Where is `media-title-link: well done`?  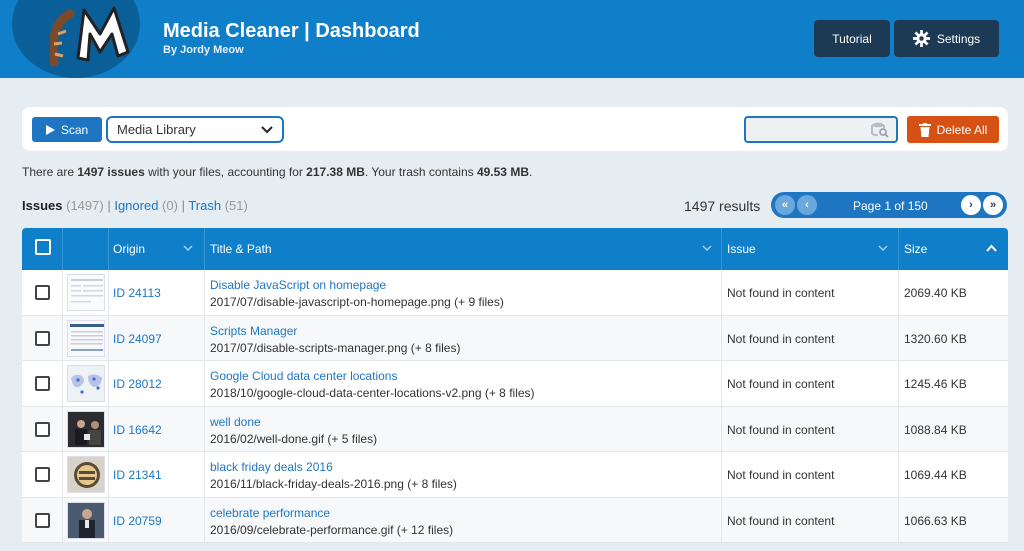 media-title-link: well done is located at coordinates (235, 422).